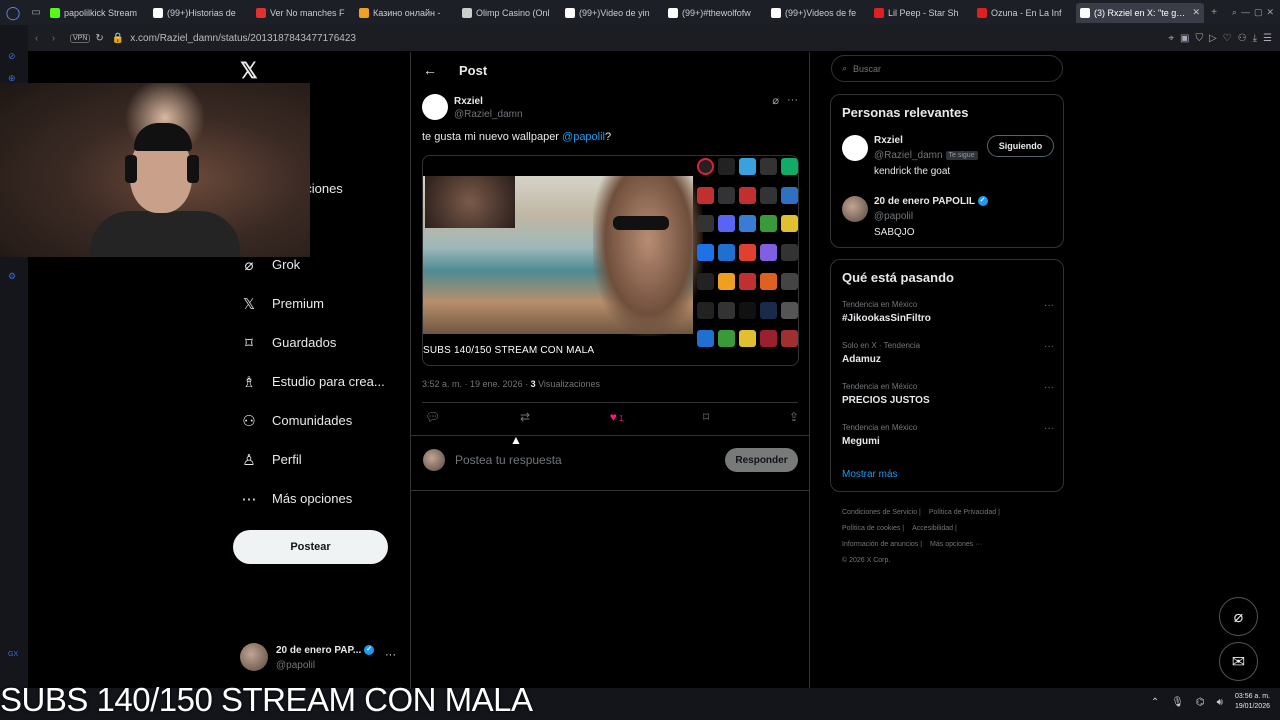 The width and height of the screenshot is (1280, 720). I want to click on reply-icon: 💬︎, so click(432, 420).